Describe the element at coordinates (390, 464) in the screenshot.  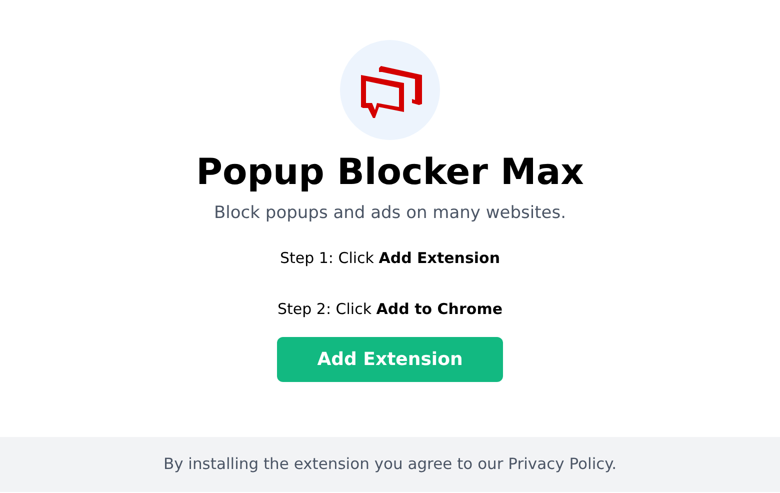
I see `footer-notice: By installing the extension you agree to our Privacy Policy.` at that location.